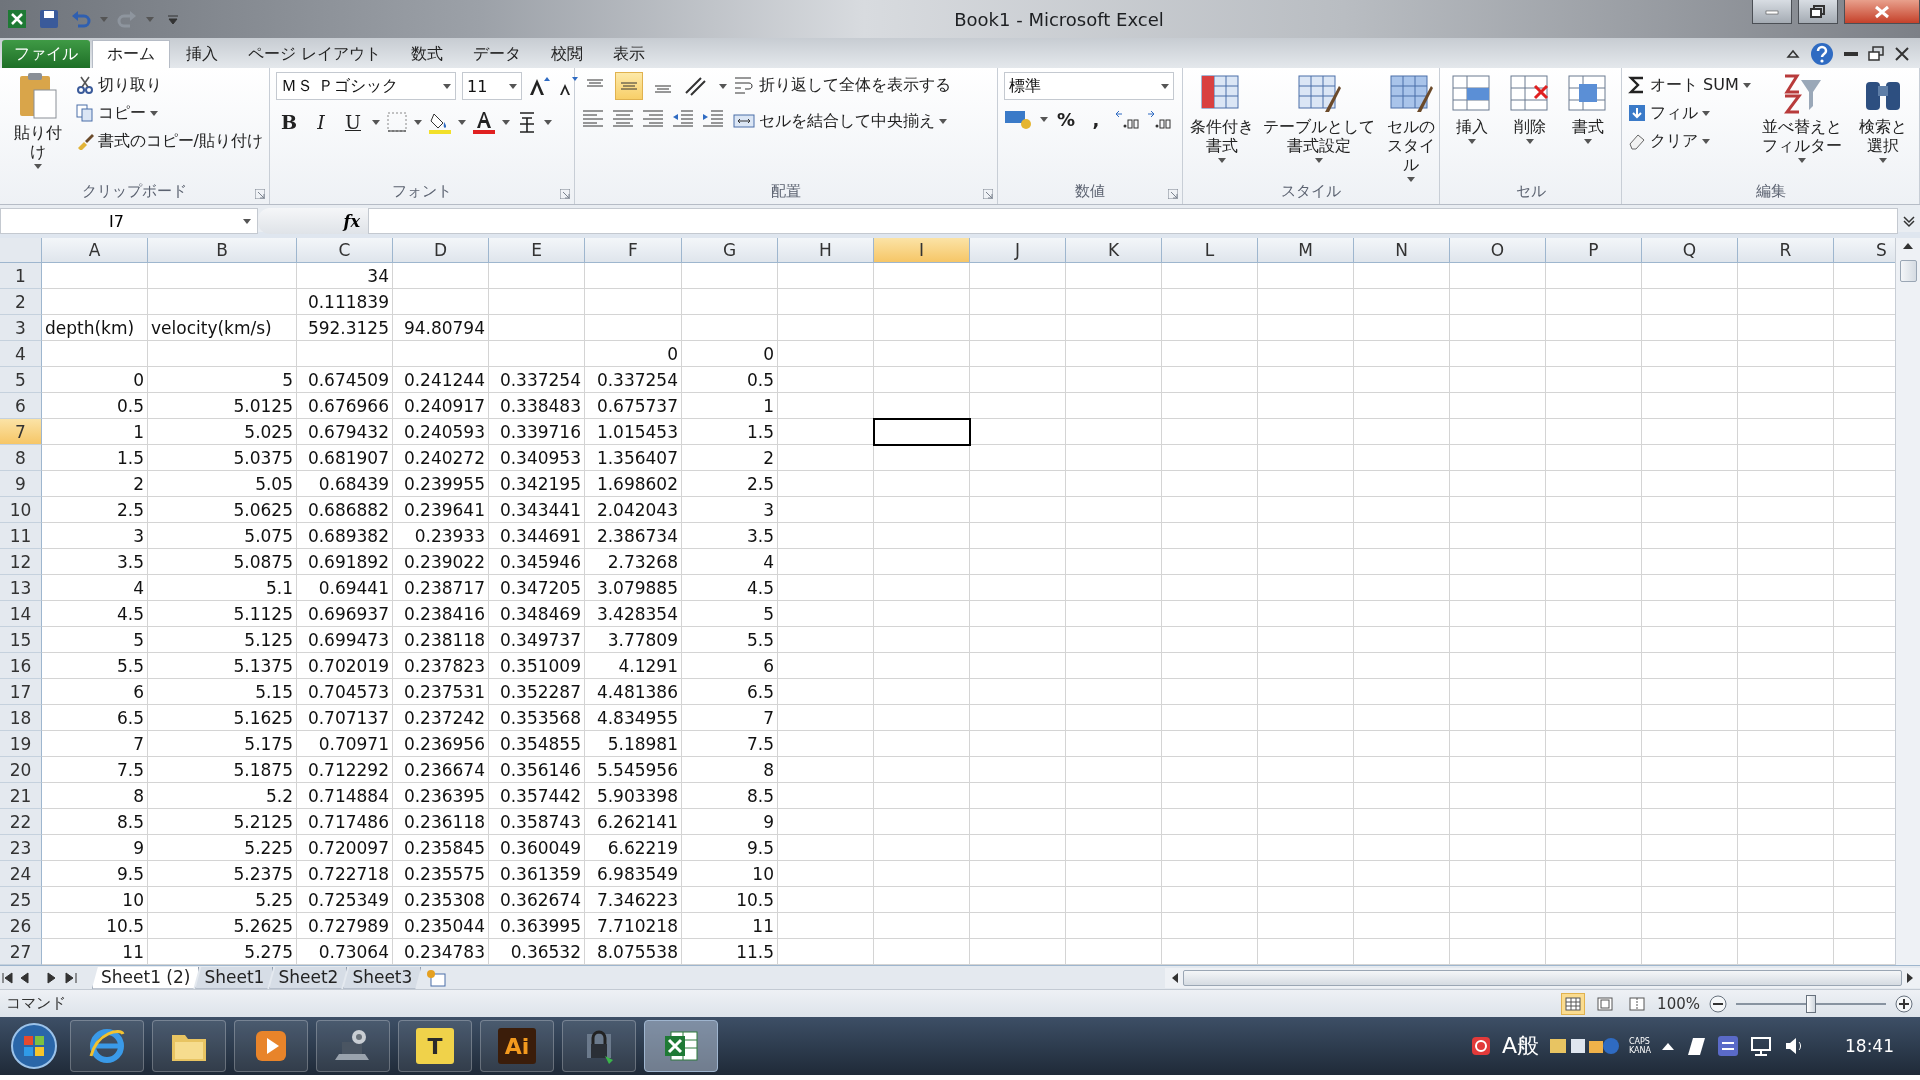 The image size is (1920, 1080). I want to click on autosum-button: オート SUM, so click(1689, 85).